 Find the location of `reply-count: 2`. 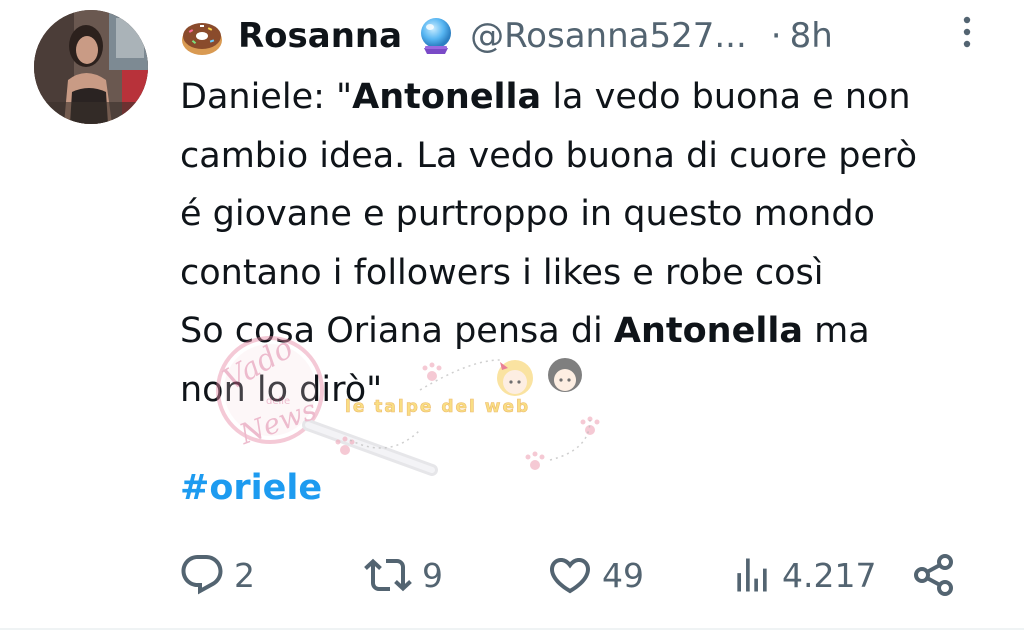

reply-count: 2 is located at coordinates (244, 575).